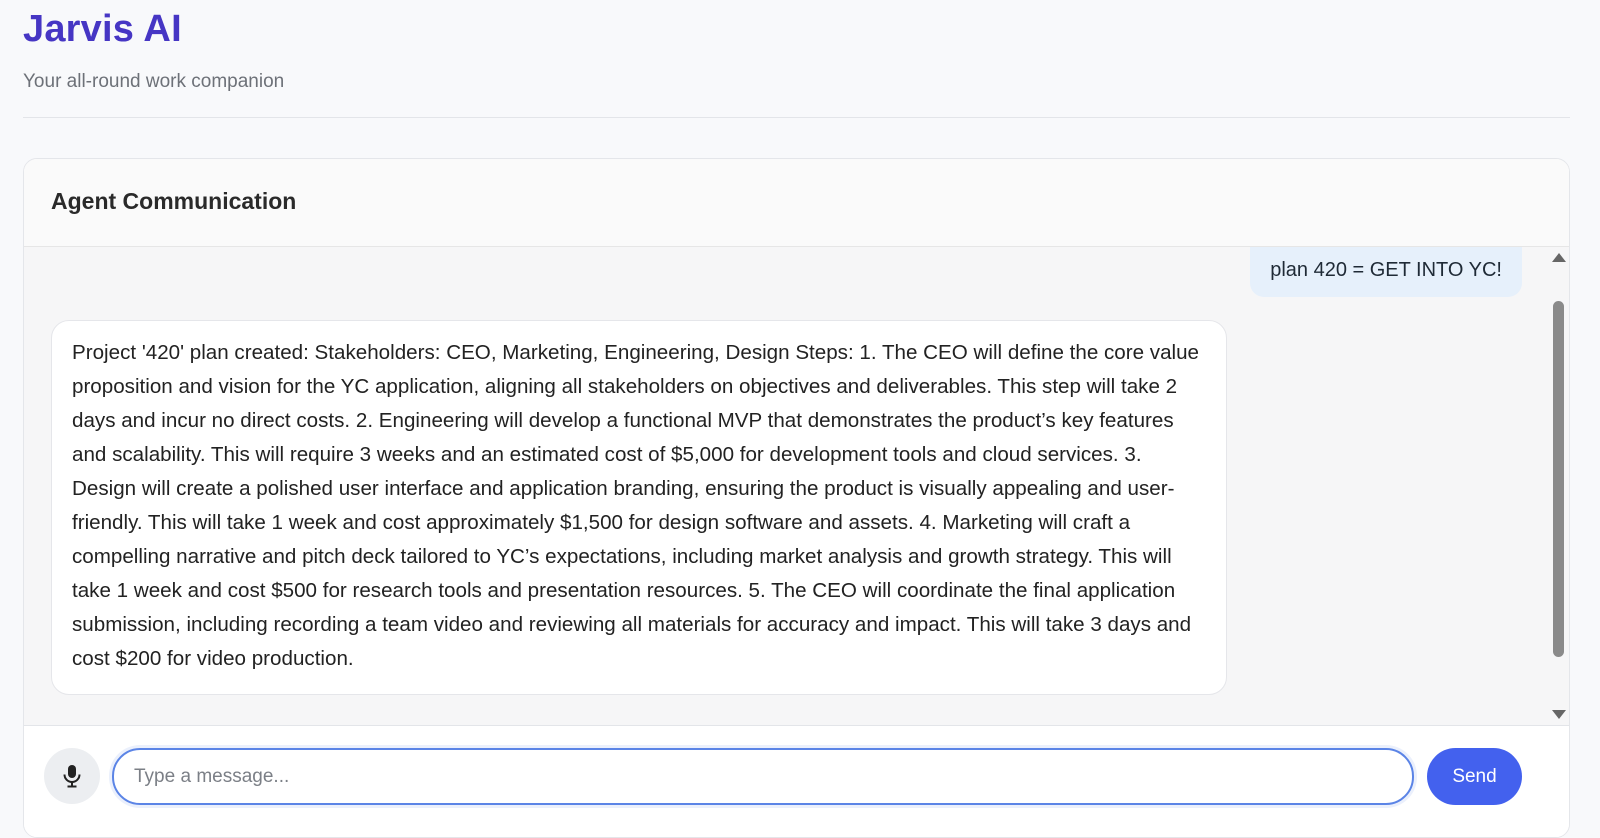  I want to click on microphone-icon, so click(72, 776).